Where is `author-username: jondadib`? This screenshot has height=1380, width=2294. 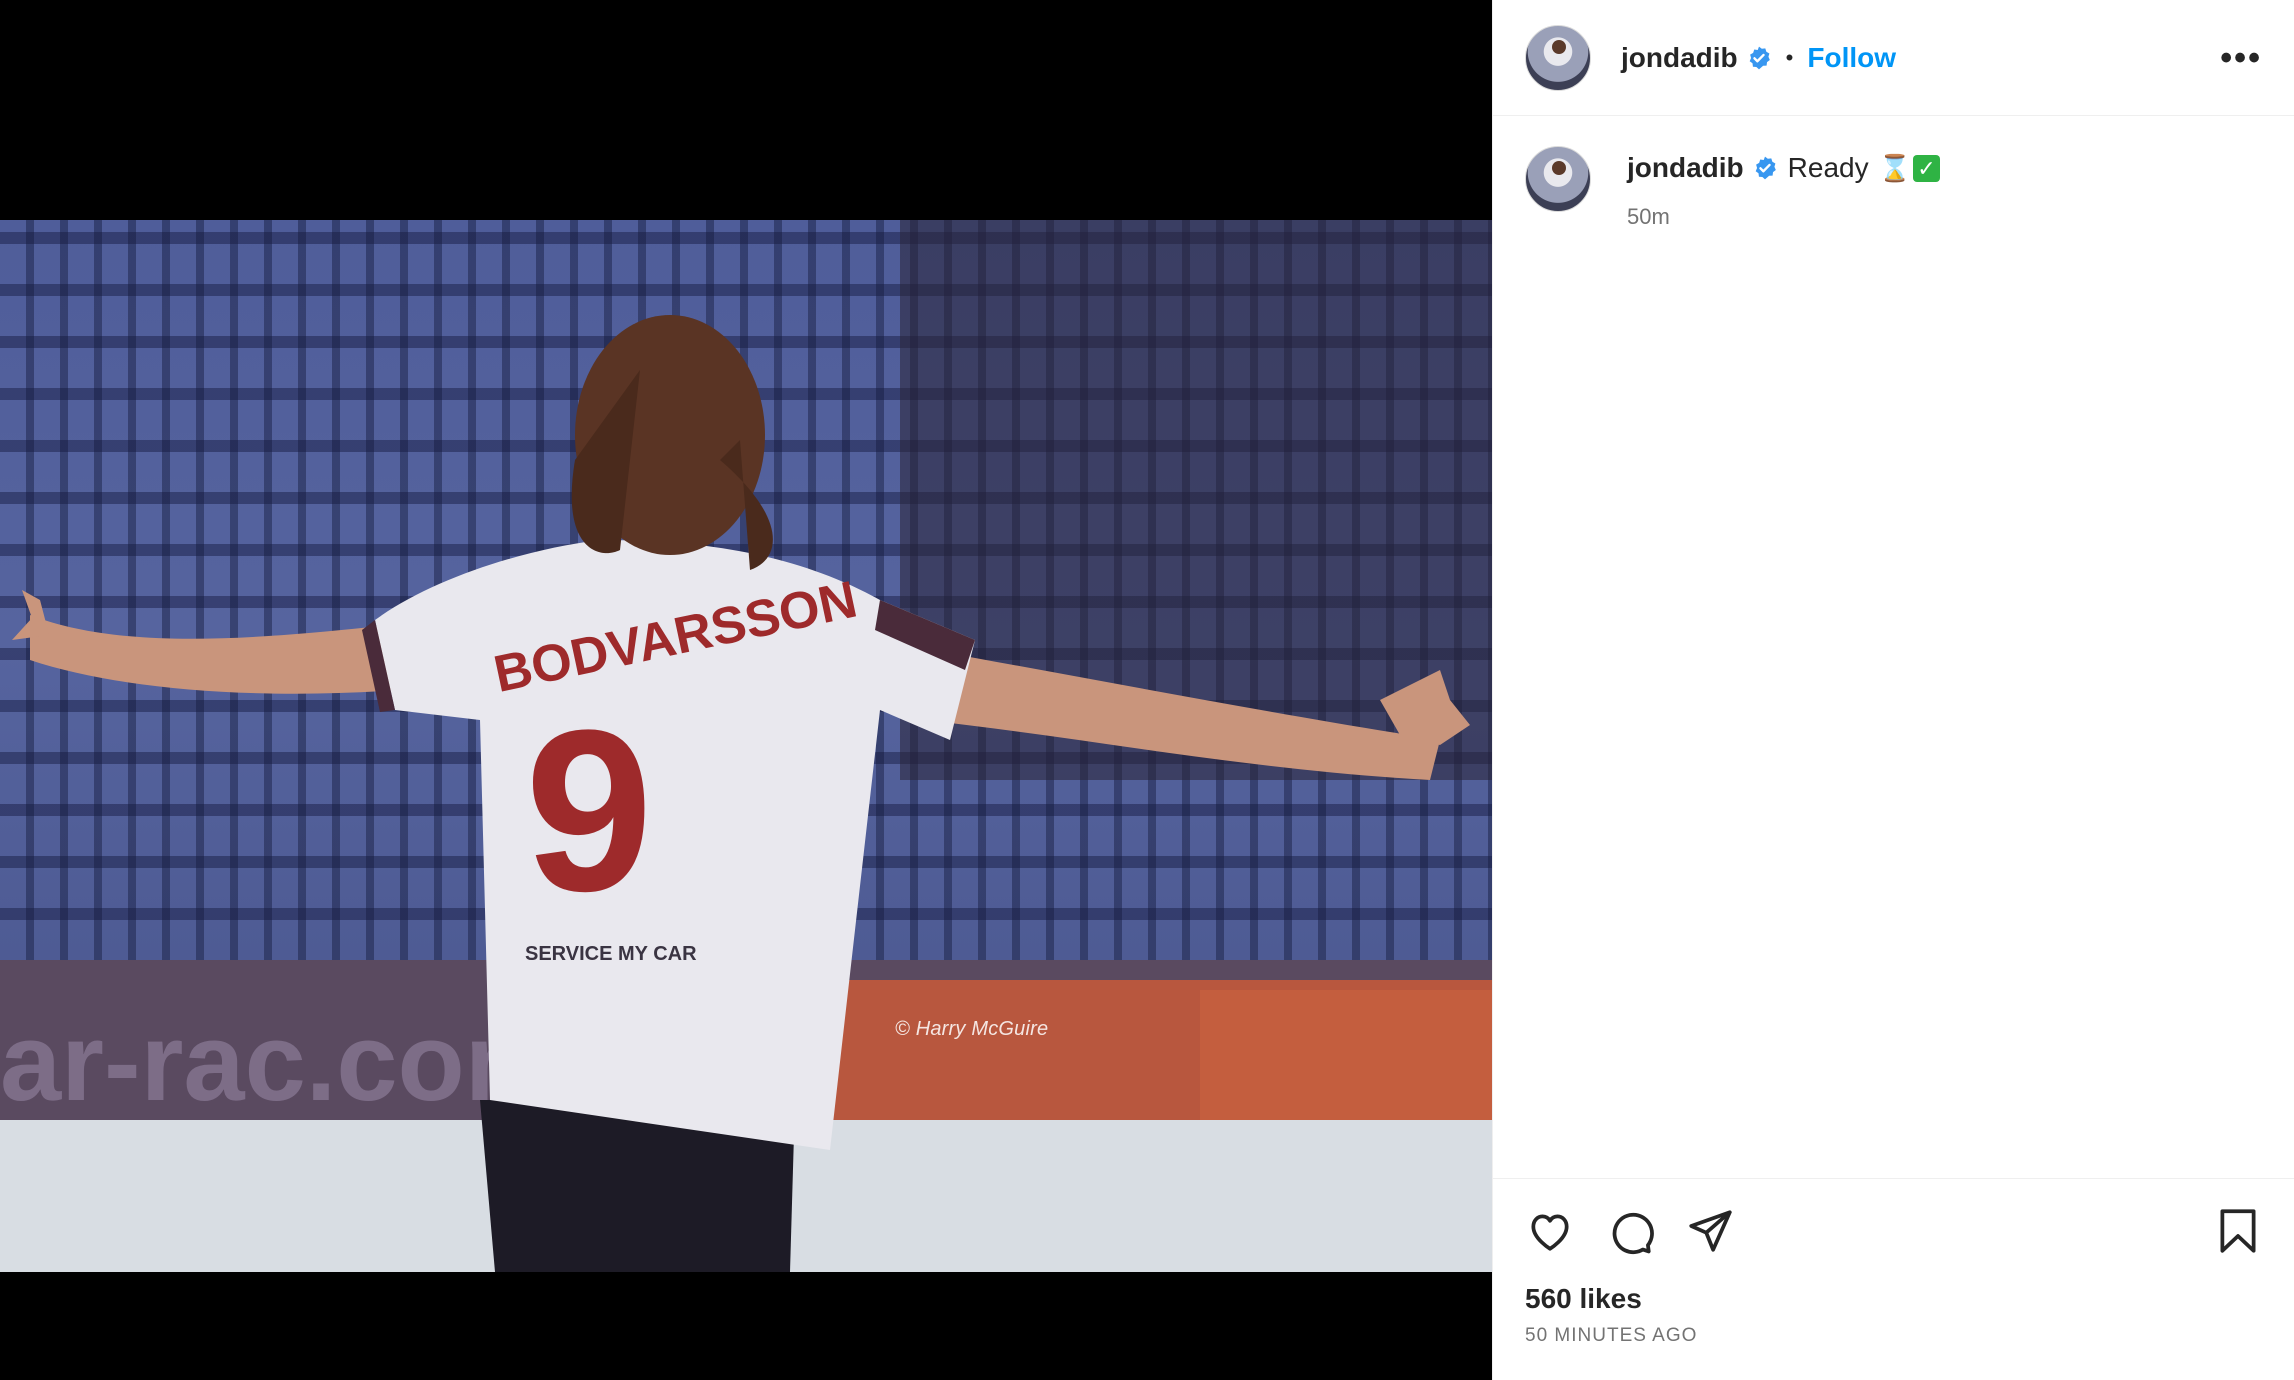 author-username: jondadib is located at coordinates (1679, 58).